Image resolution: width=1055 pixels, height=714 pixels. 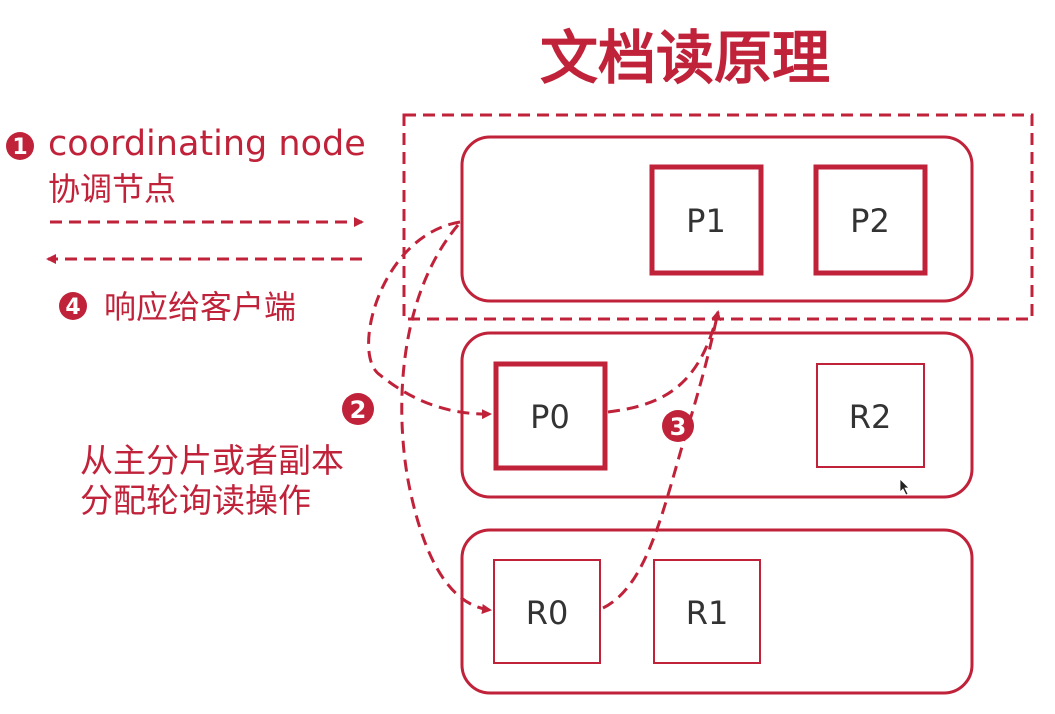 I want to click on shard-p1-label: P1, so click(x=706, y=221).